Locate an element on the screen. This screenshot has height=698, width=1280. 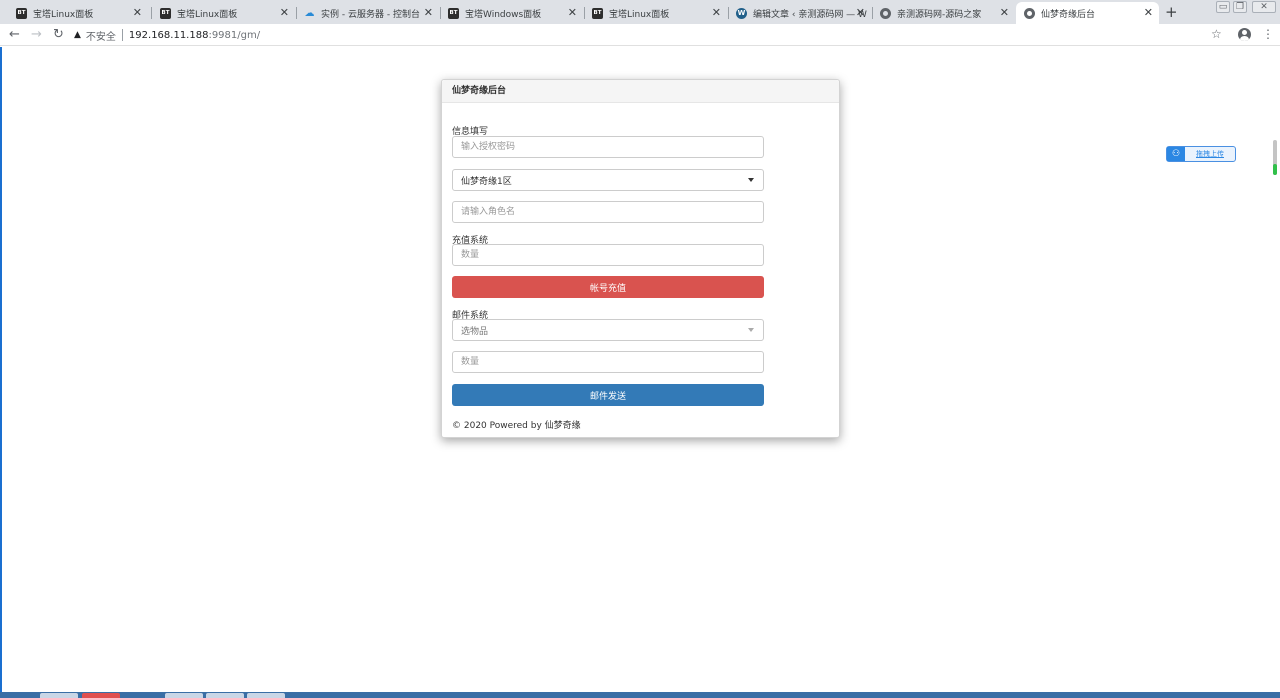
recharge-amount-input is located at coordinates (608, 255).